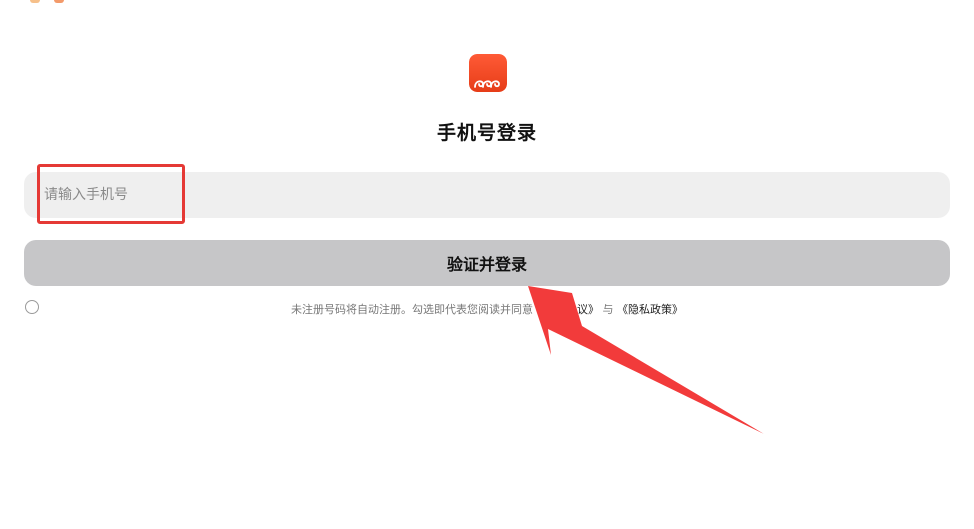 This screenshot has width=974, height=529. Describe the element at coordinates (650, 309) in the screenshot. I see `privacy-policy-link: 《隐私政策》` at that location.